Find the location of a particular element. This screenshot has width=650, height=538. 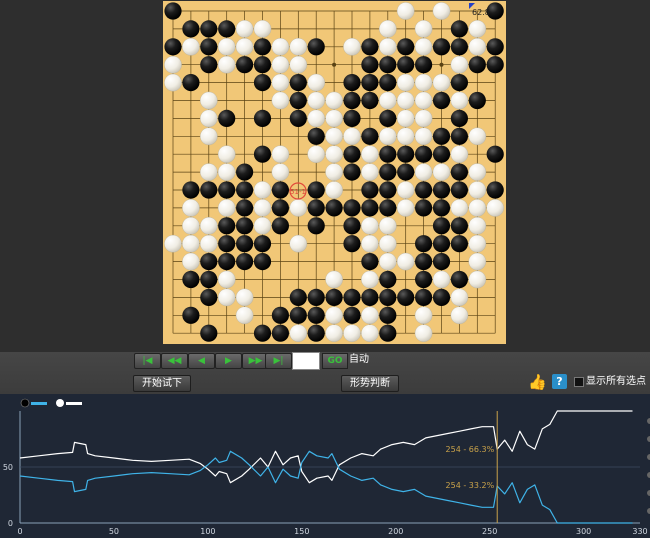

move-number-input is located at coordinates (306, 361).